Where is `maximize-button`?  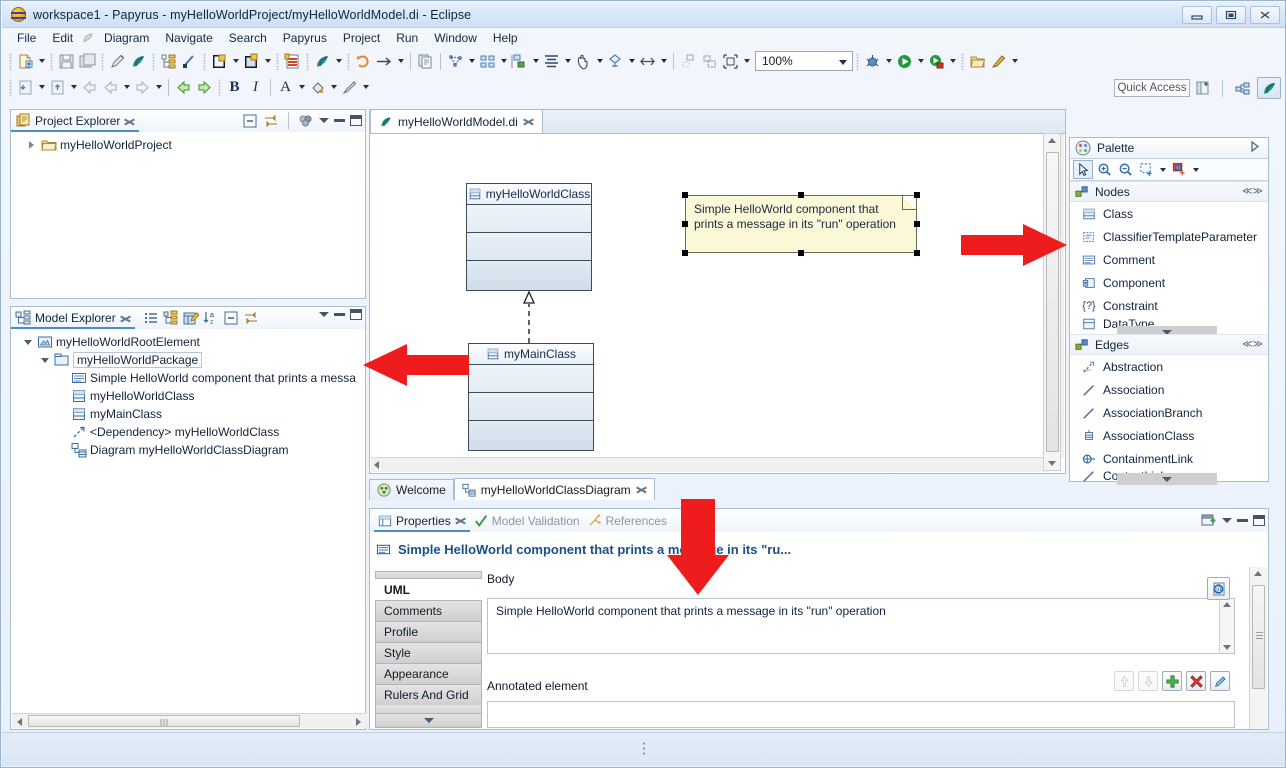
maximize-button is located at coordinates (1231, 15).